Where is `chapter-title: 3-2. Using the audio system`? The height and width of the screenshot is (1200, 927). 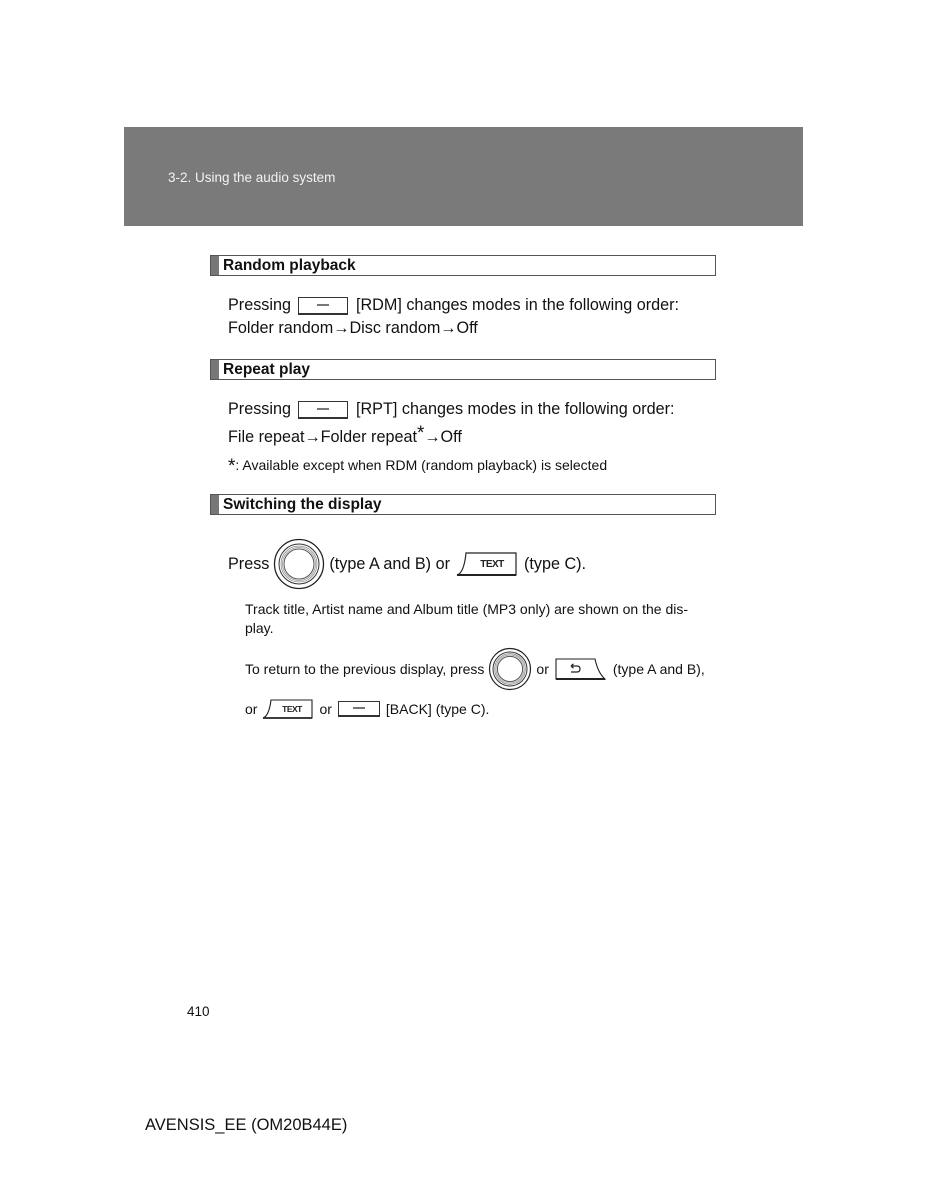
chapter-title: 3-2. Using the audio system is located at coordinates (252, 177).